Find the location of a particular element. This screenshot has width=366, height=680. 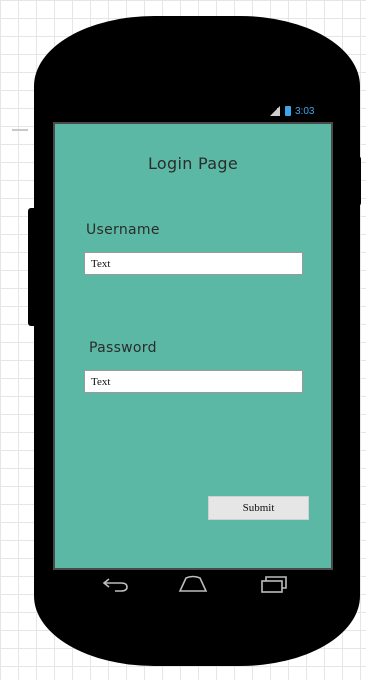

home-icon is located at coordinates (193, 584).